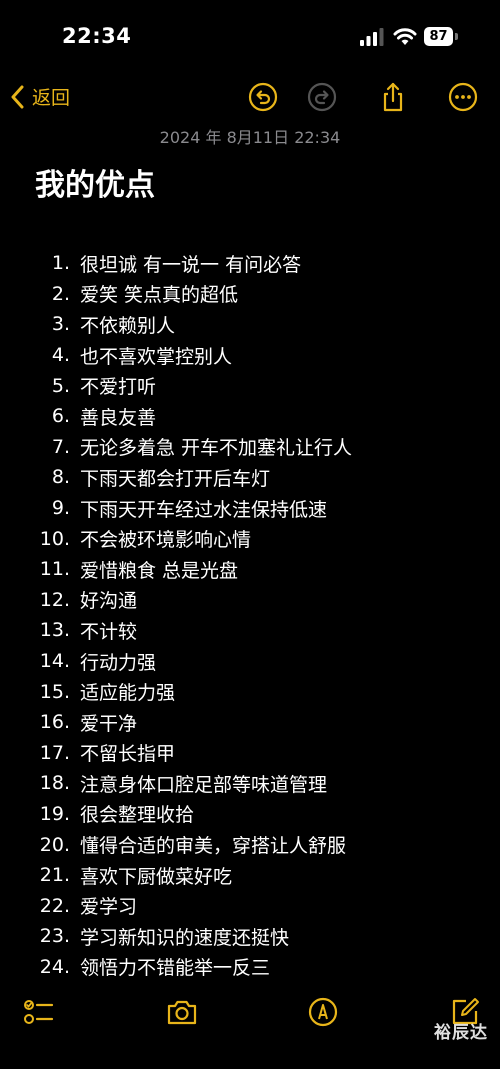 Image resolution: width=500 pixels, height=1069 pixels. I want to click on list-item-number: 24., so click(54, 966).